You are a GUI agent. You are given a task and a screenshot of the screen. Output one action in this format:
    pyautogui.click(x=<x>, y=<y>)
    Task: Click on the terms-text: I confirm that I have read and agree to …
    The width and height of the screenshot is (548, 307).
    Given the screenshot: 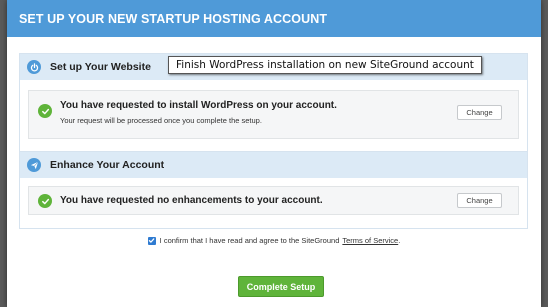 What is the action you would take?
    pyautogui.click(x=249, y=240)
    